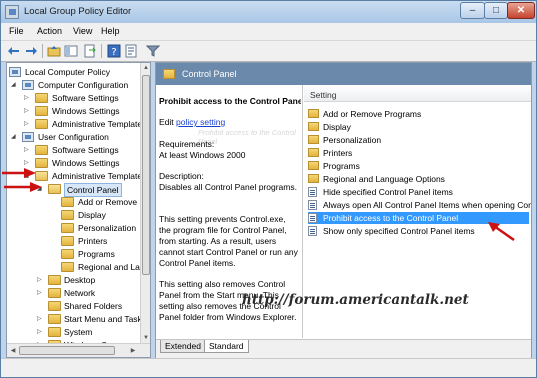 The height and width of the screenshot is (378, 537). I want to click on tree-item-label: Desktop, so click(80, 280).